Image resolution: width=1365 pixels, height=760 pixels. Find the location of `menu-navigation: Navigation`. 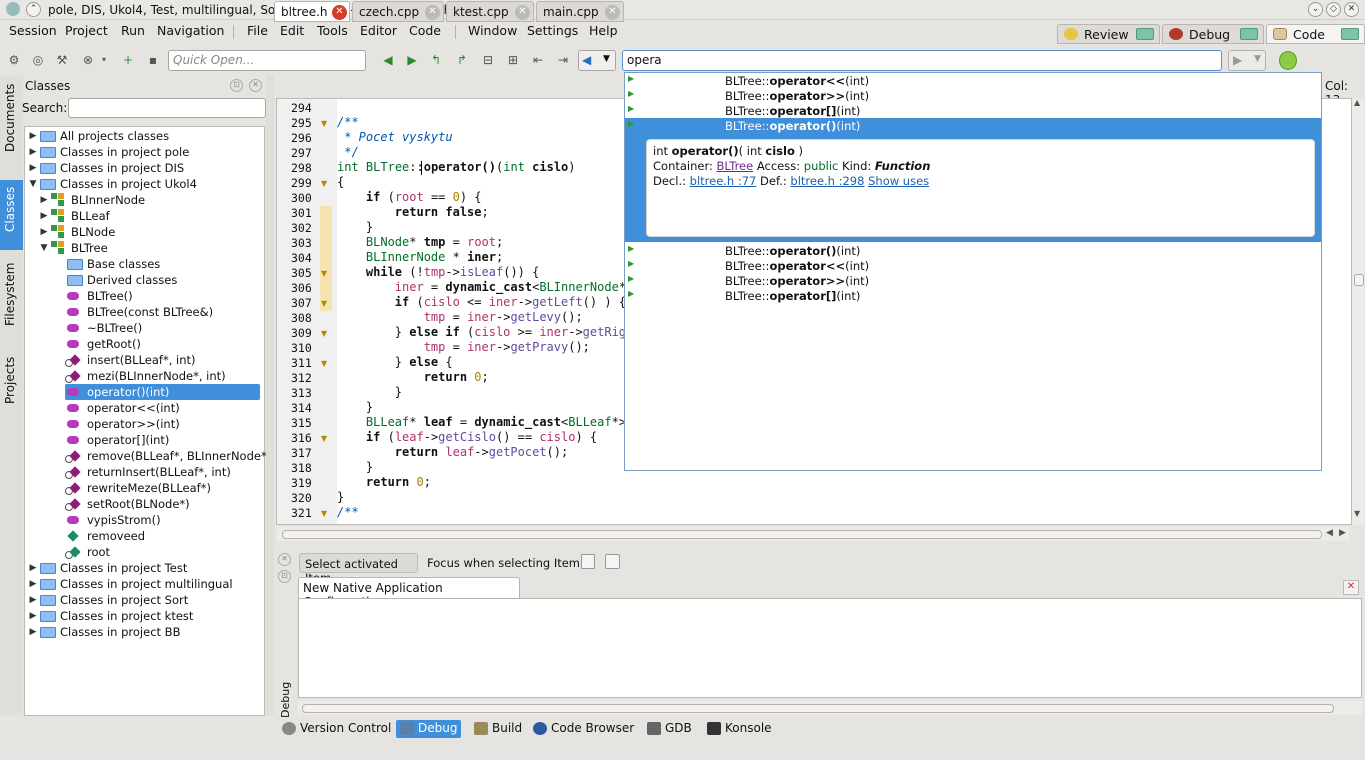

menu-navigation: Navigation is located at coordinates (190, 30).